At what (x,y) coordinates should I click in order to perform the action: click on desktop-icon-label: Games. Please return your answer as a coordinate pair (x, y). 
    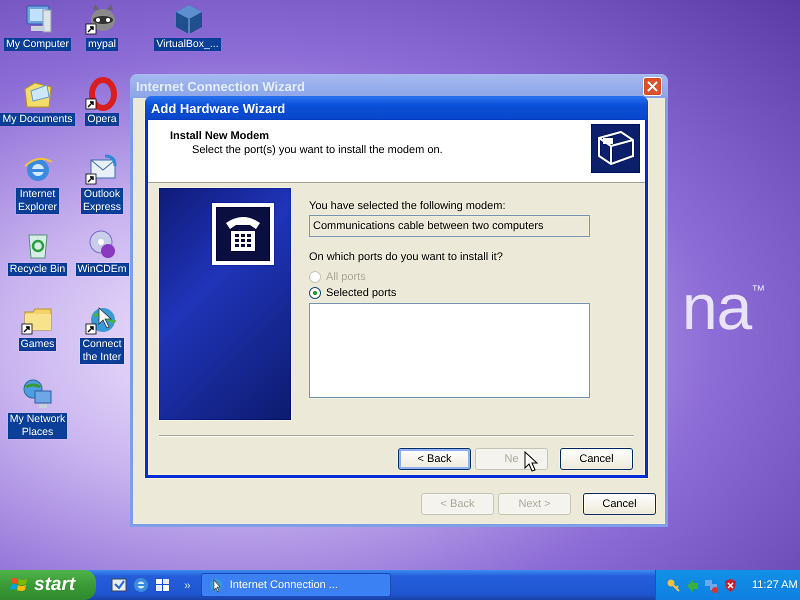
    Looking at the image, I should click on (37, 344).